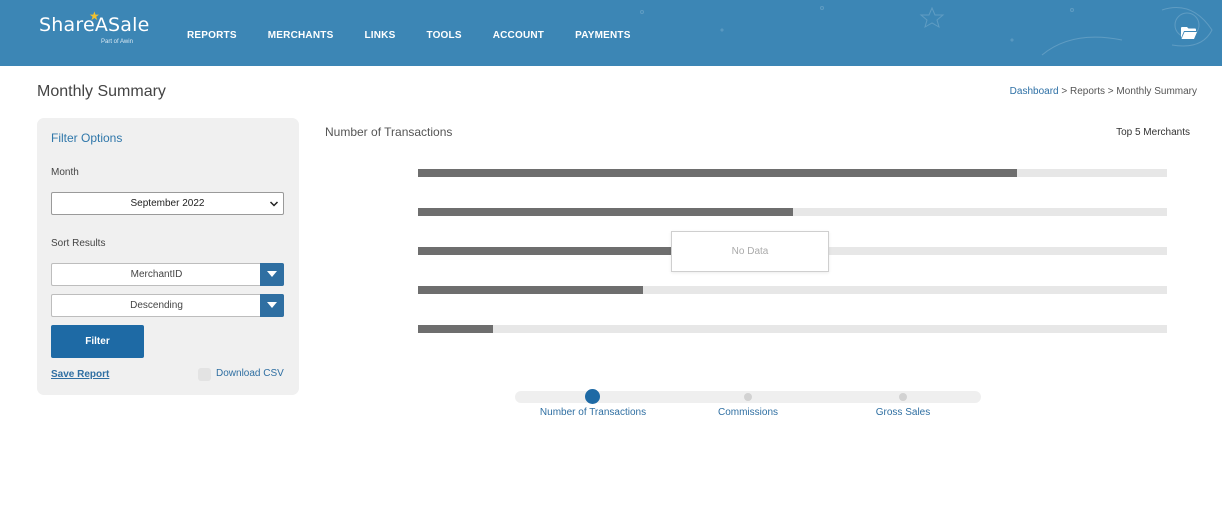 The image size is (1222, 510). What do you see at coordinates (94, 27) in the screenshot?
I see `shareasale-logo: ★ ShareASale Part of Awin` at bounding box center [94, 27].